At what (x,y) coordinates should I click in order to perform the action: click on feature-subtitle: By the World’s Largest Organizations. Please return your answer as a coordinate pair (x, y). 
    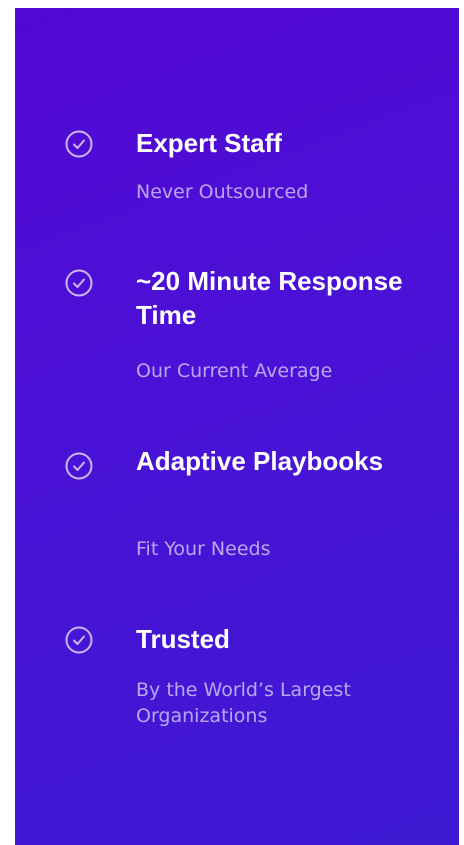
    Looking at the image, I should click on (243, 703).